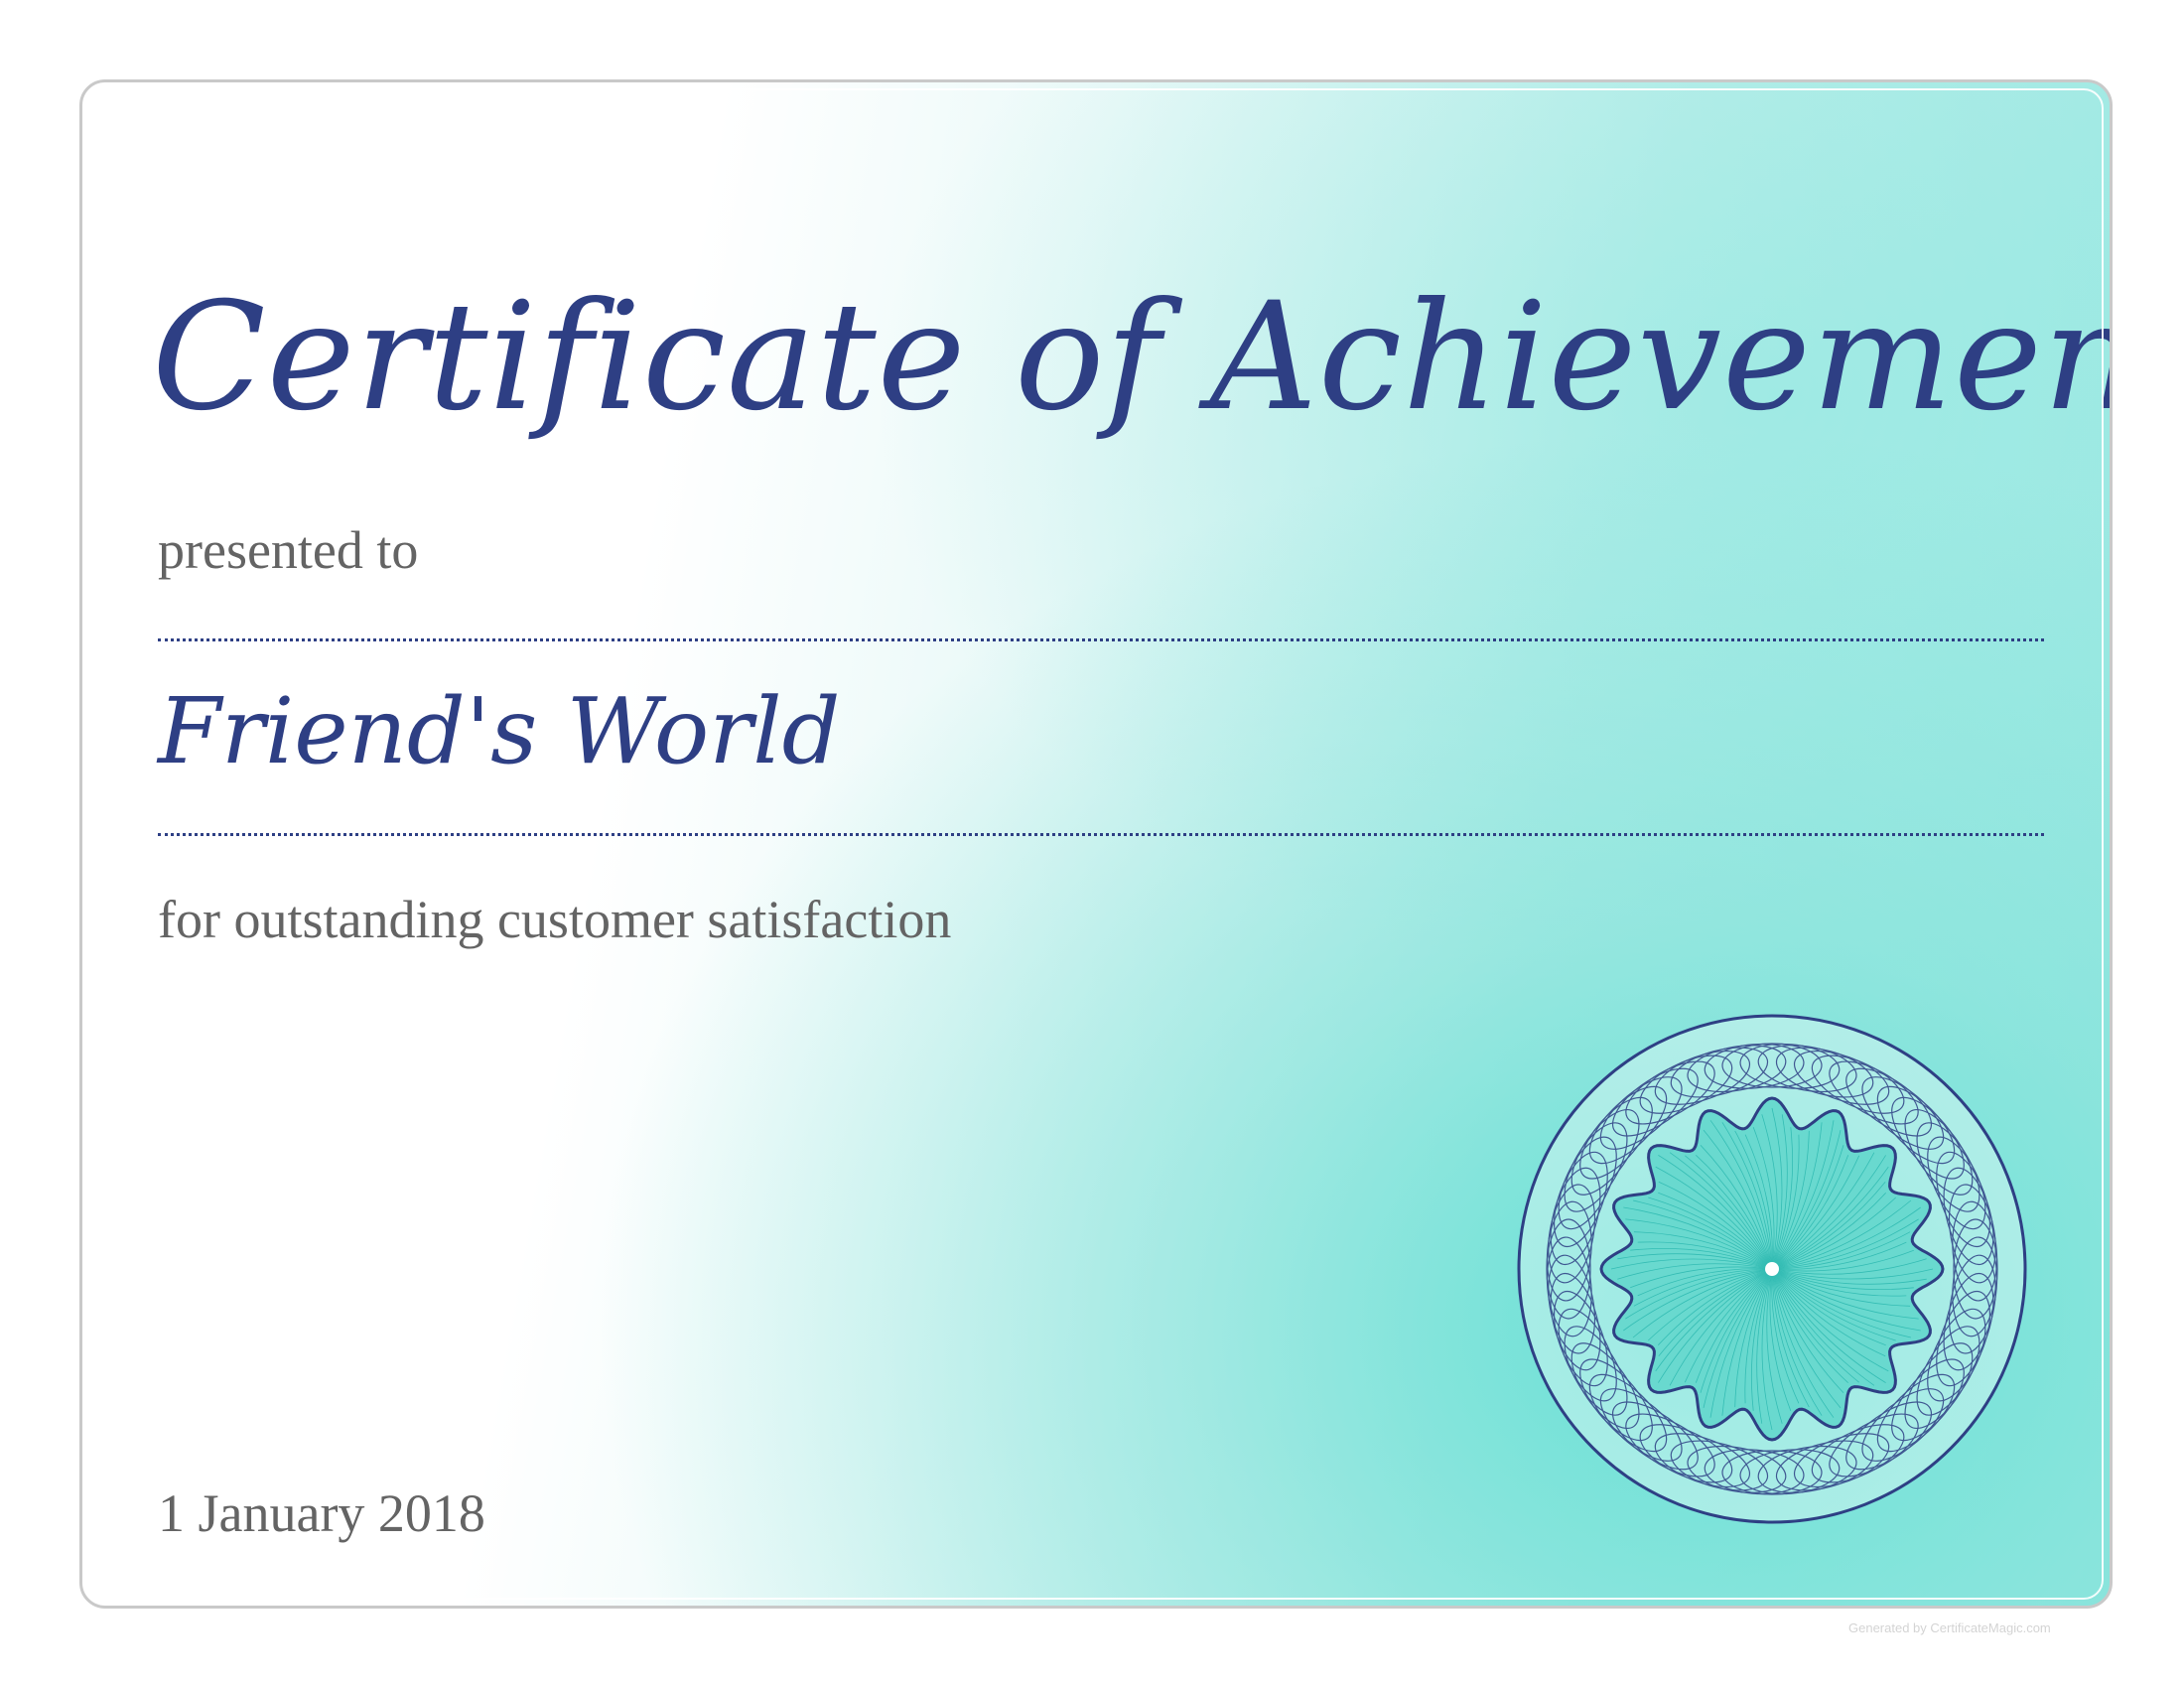 The height and width of the screenshot is (1688, 2184). What do you see at coordinates (1101, 639) in the screenshot?
I see `dotted-divider-top` at bounding box center [1101, 639].